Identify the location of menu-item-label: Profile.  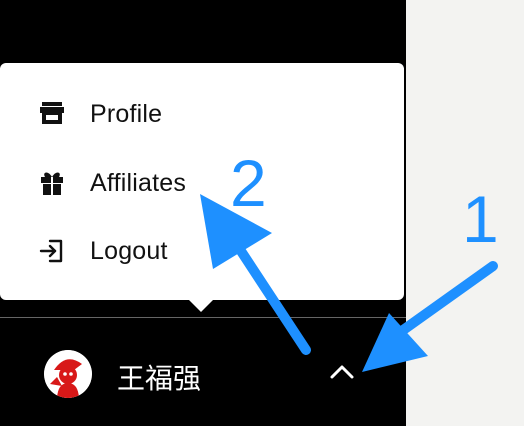
(126, 113).